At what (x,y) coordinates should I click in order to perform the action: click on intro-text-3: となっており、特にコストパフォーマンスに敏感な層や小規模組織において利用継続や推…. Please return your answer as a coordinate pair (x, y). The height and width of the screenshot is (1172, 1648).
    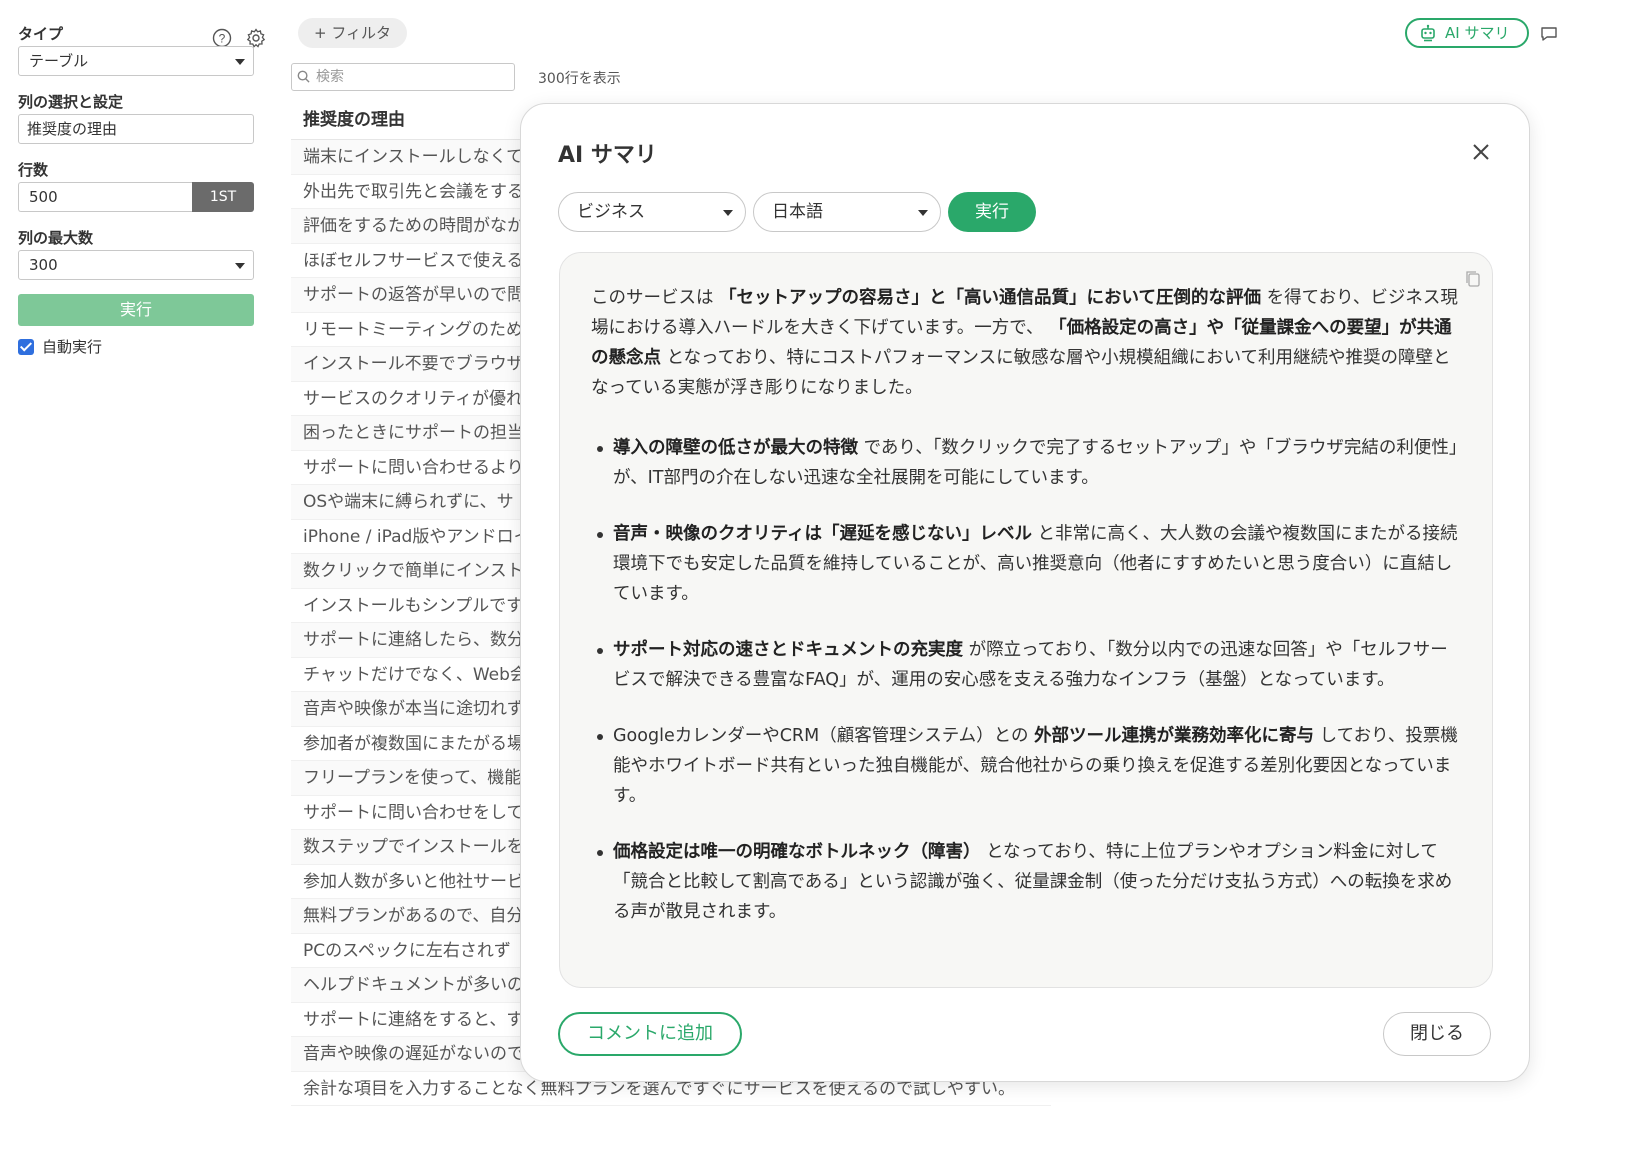
    Looking at the image, I should click on (1021, 373).